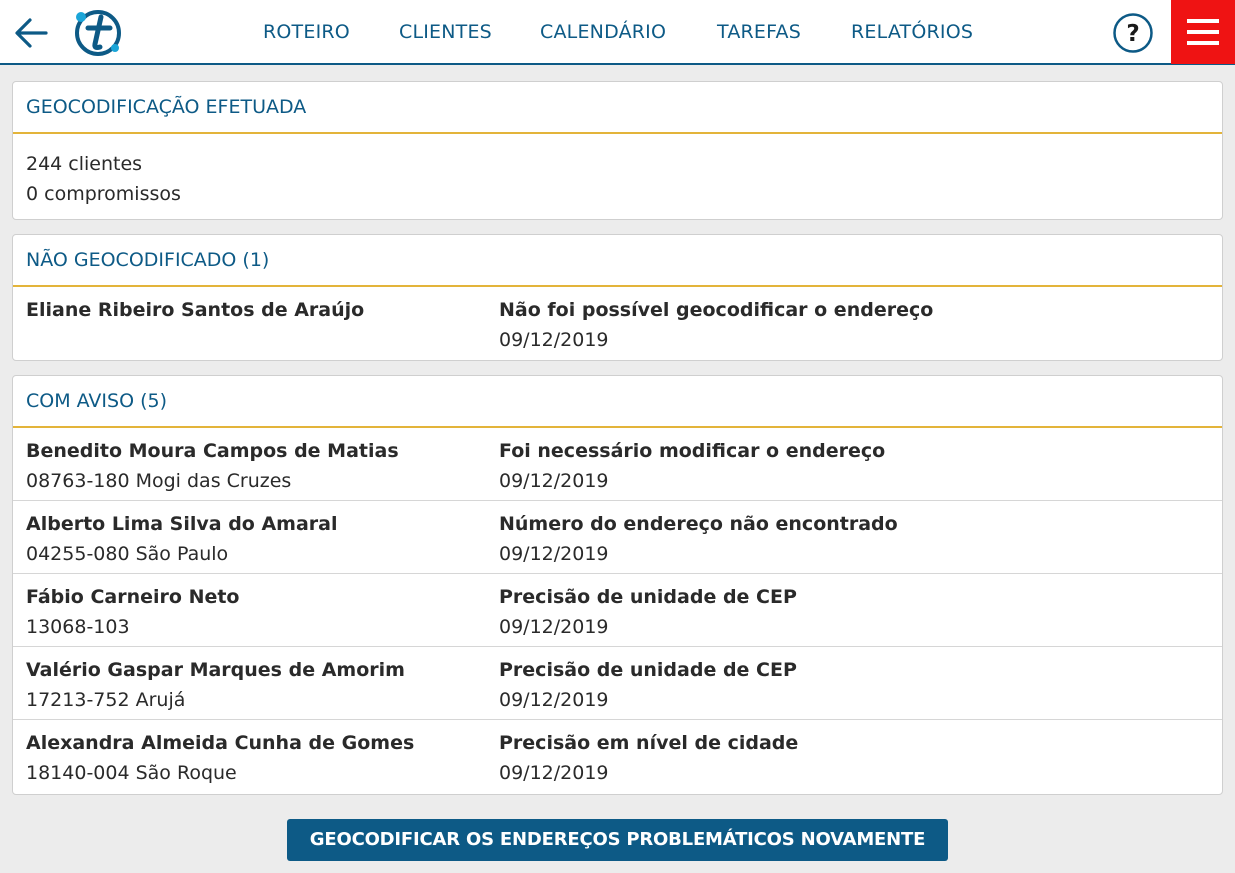 The image size is (1235, 873). I want to click on hamburger-menu-icon, so click(1203, 21).